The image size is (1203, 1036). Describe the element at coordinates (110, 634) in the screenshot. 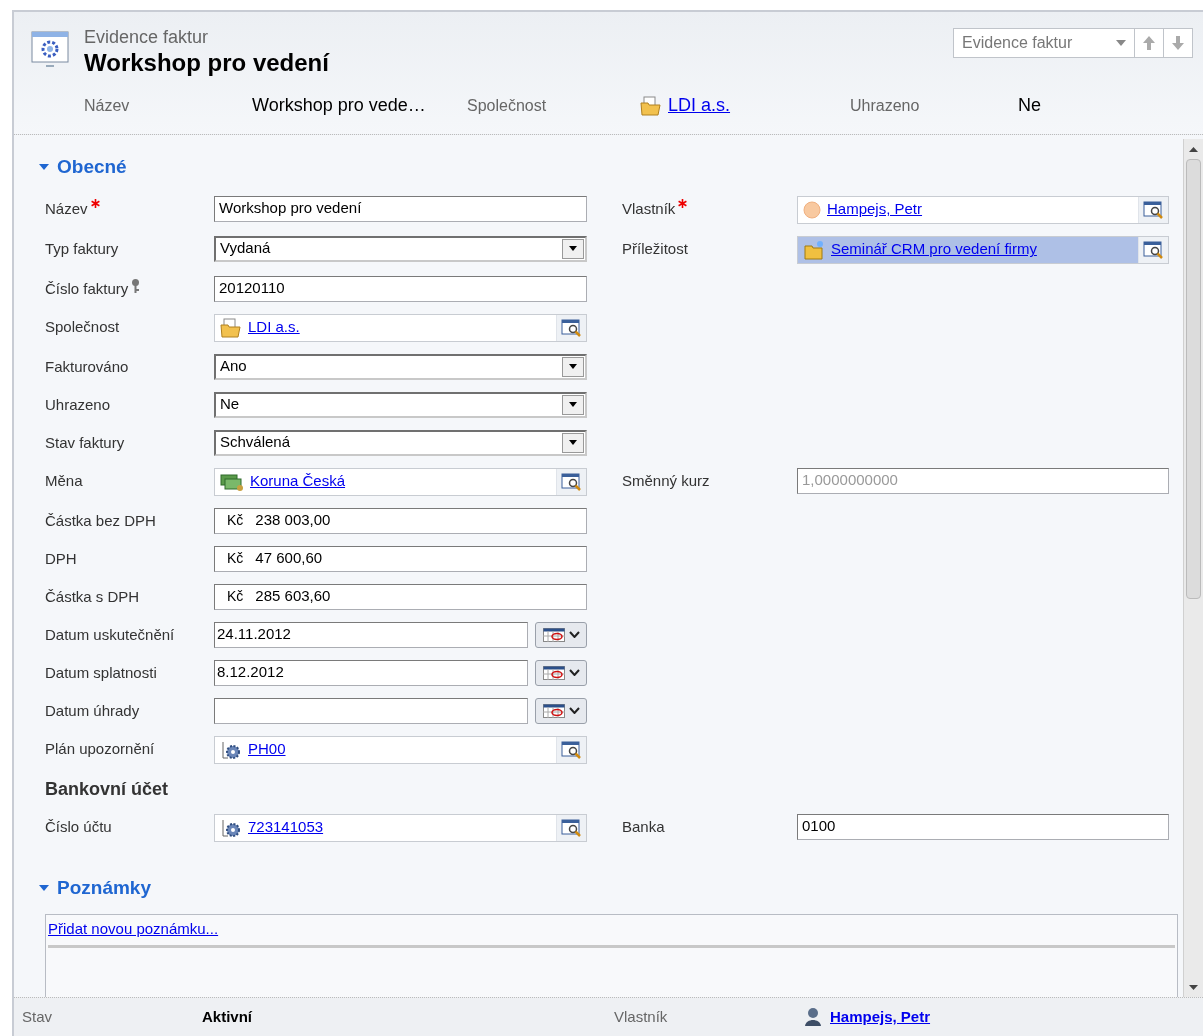

I see `field-label: Datum uskutečnění` at that location.